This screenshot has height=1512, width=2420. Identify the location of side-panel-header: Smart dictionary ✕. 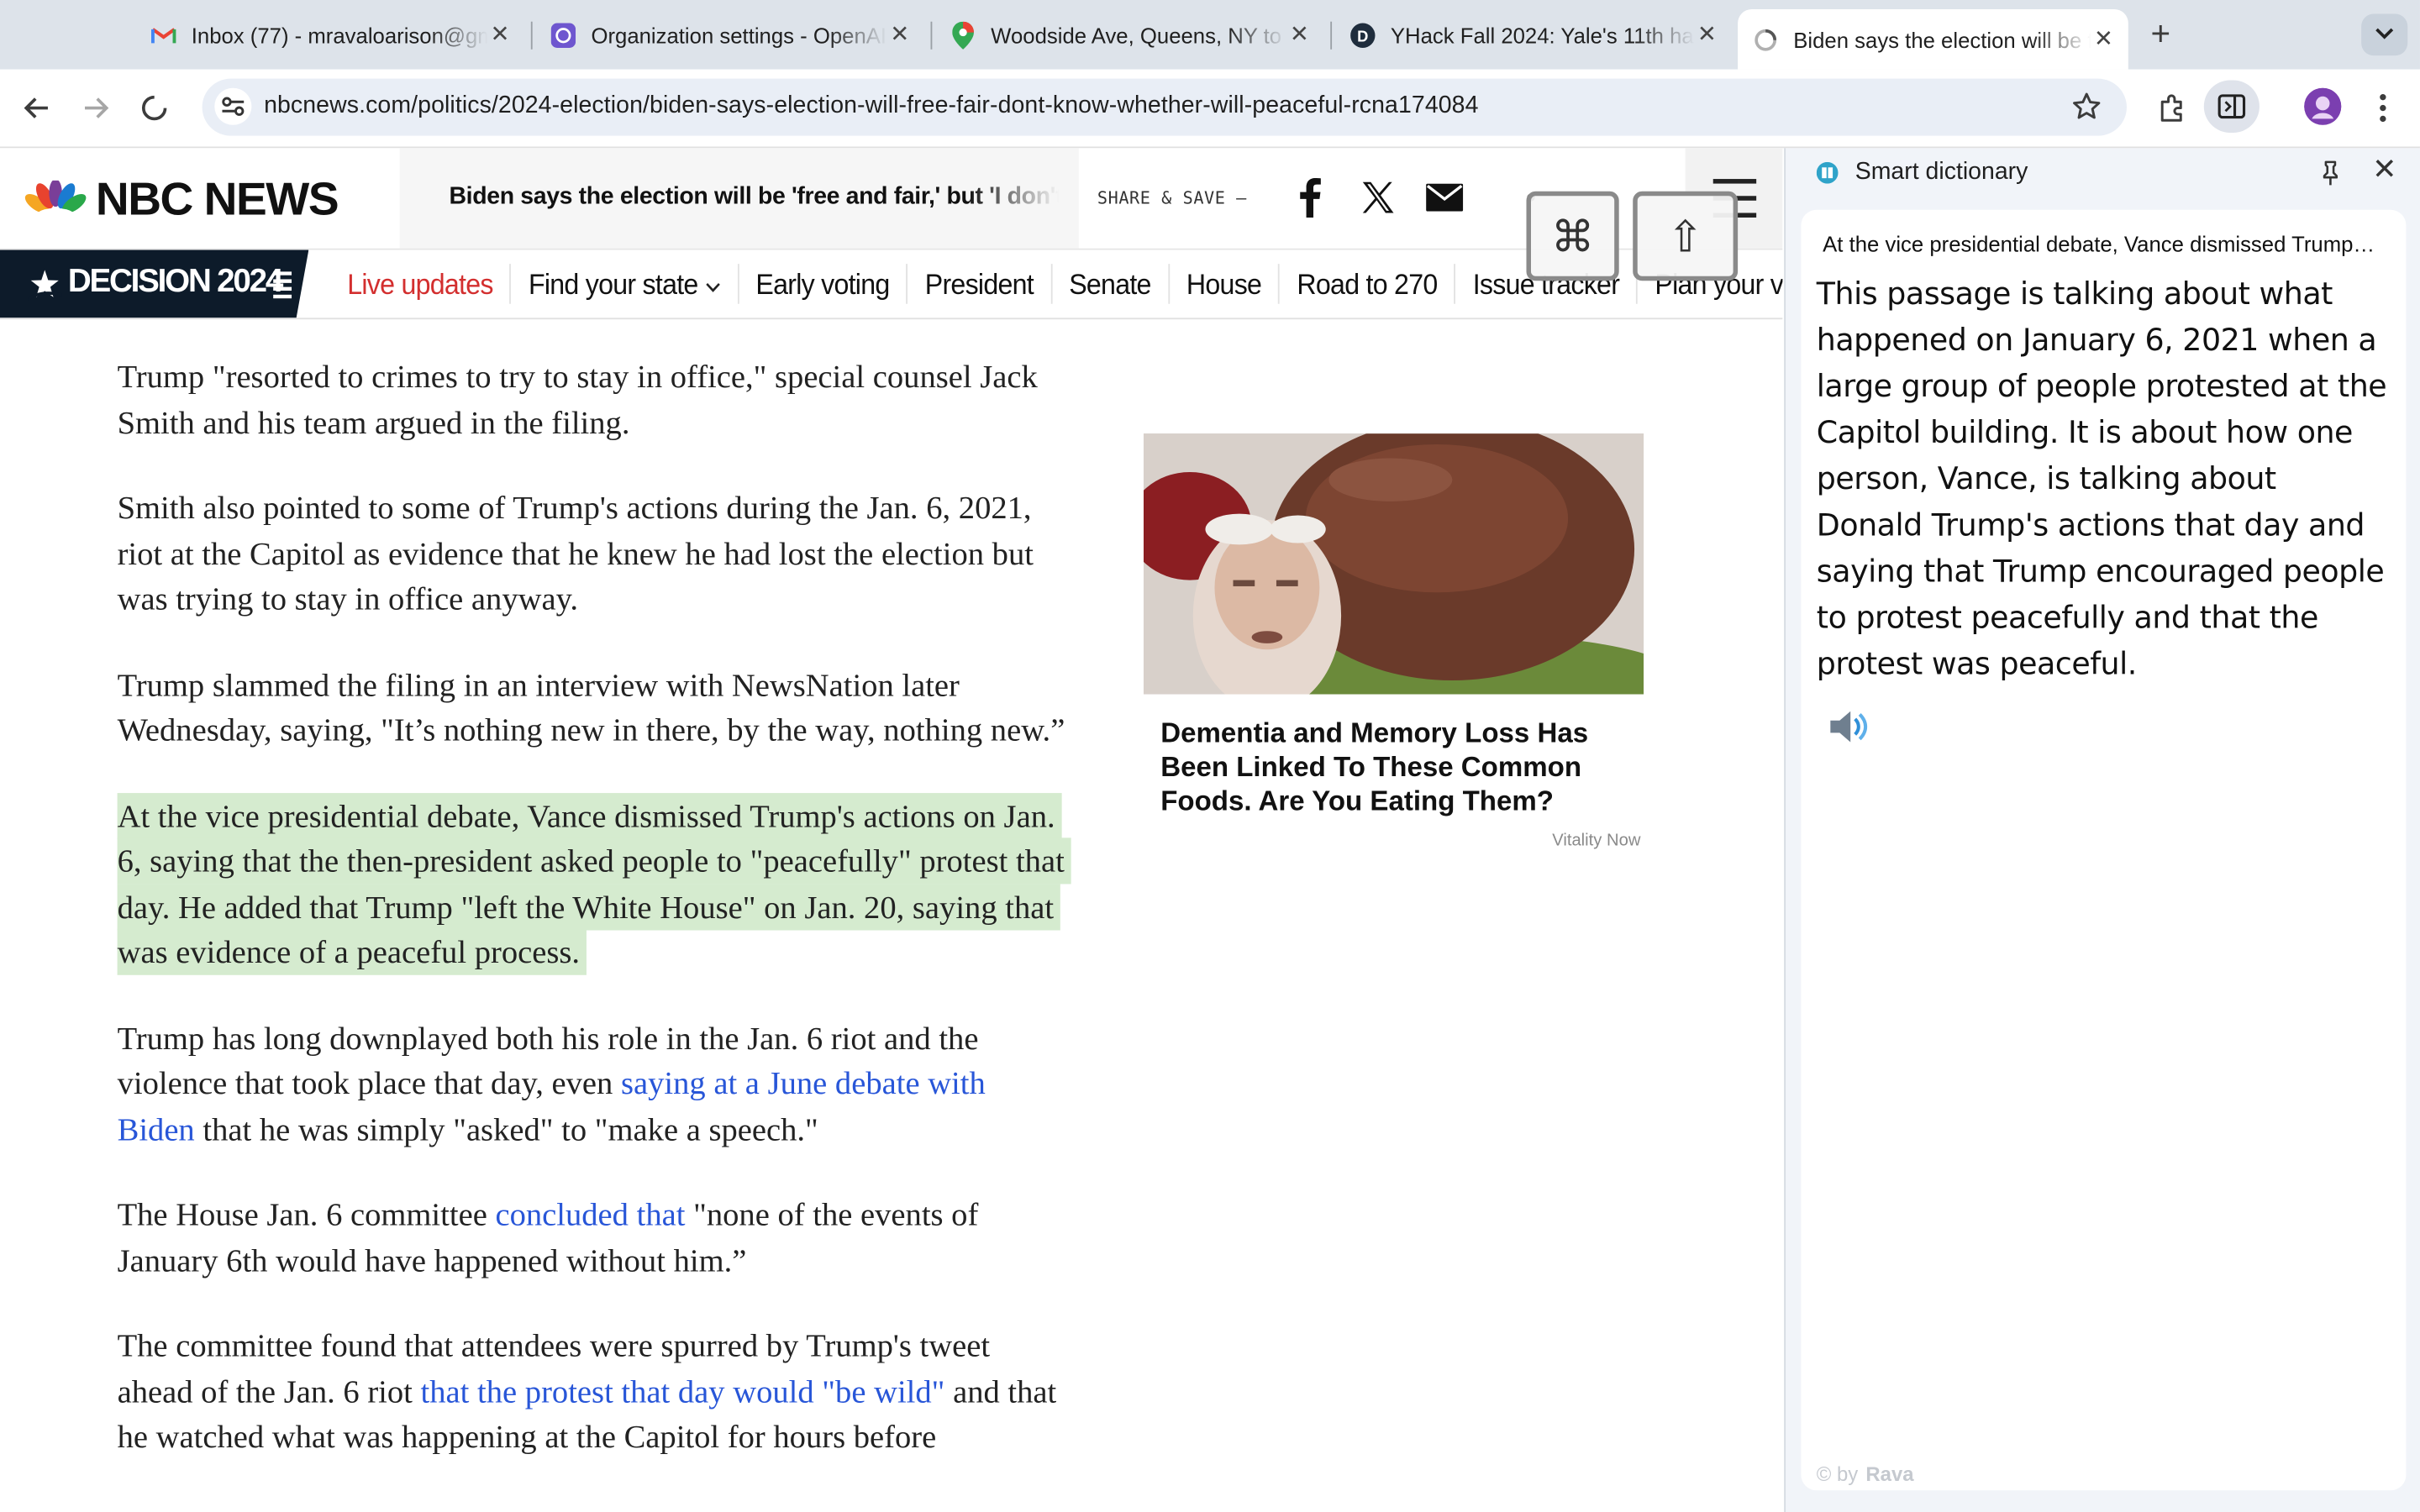
(2103, 175).